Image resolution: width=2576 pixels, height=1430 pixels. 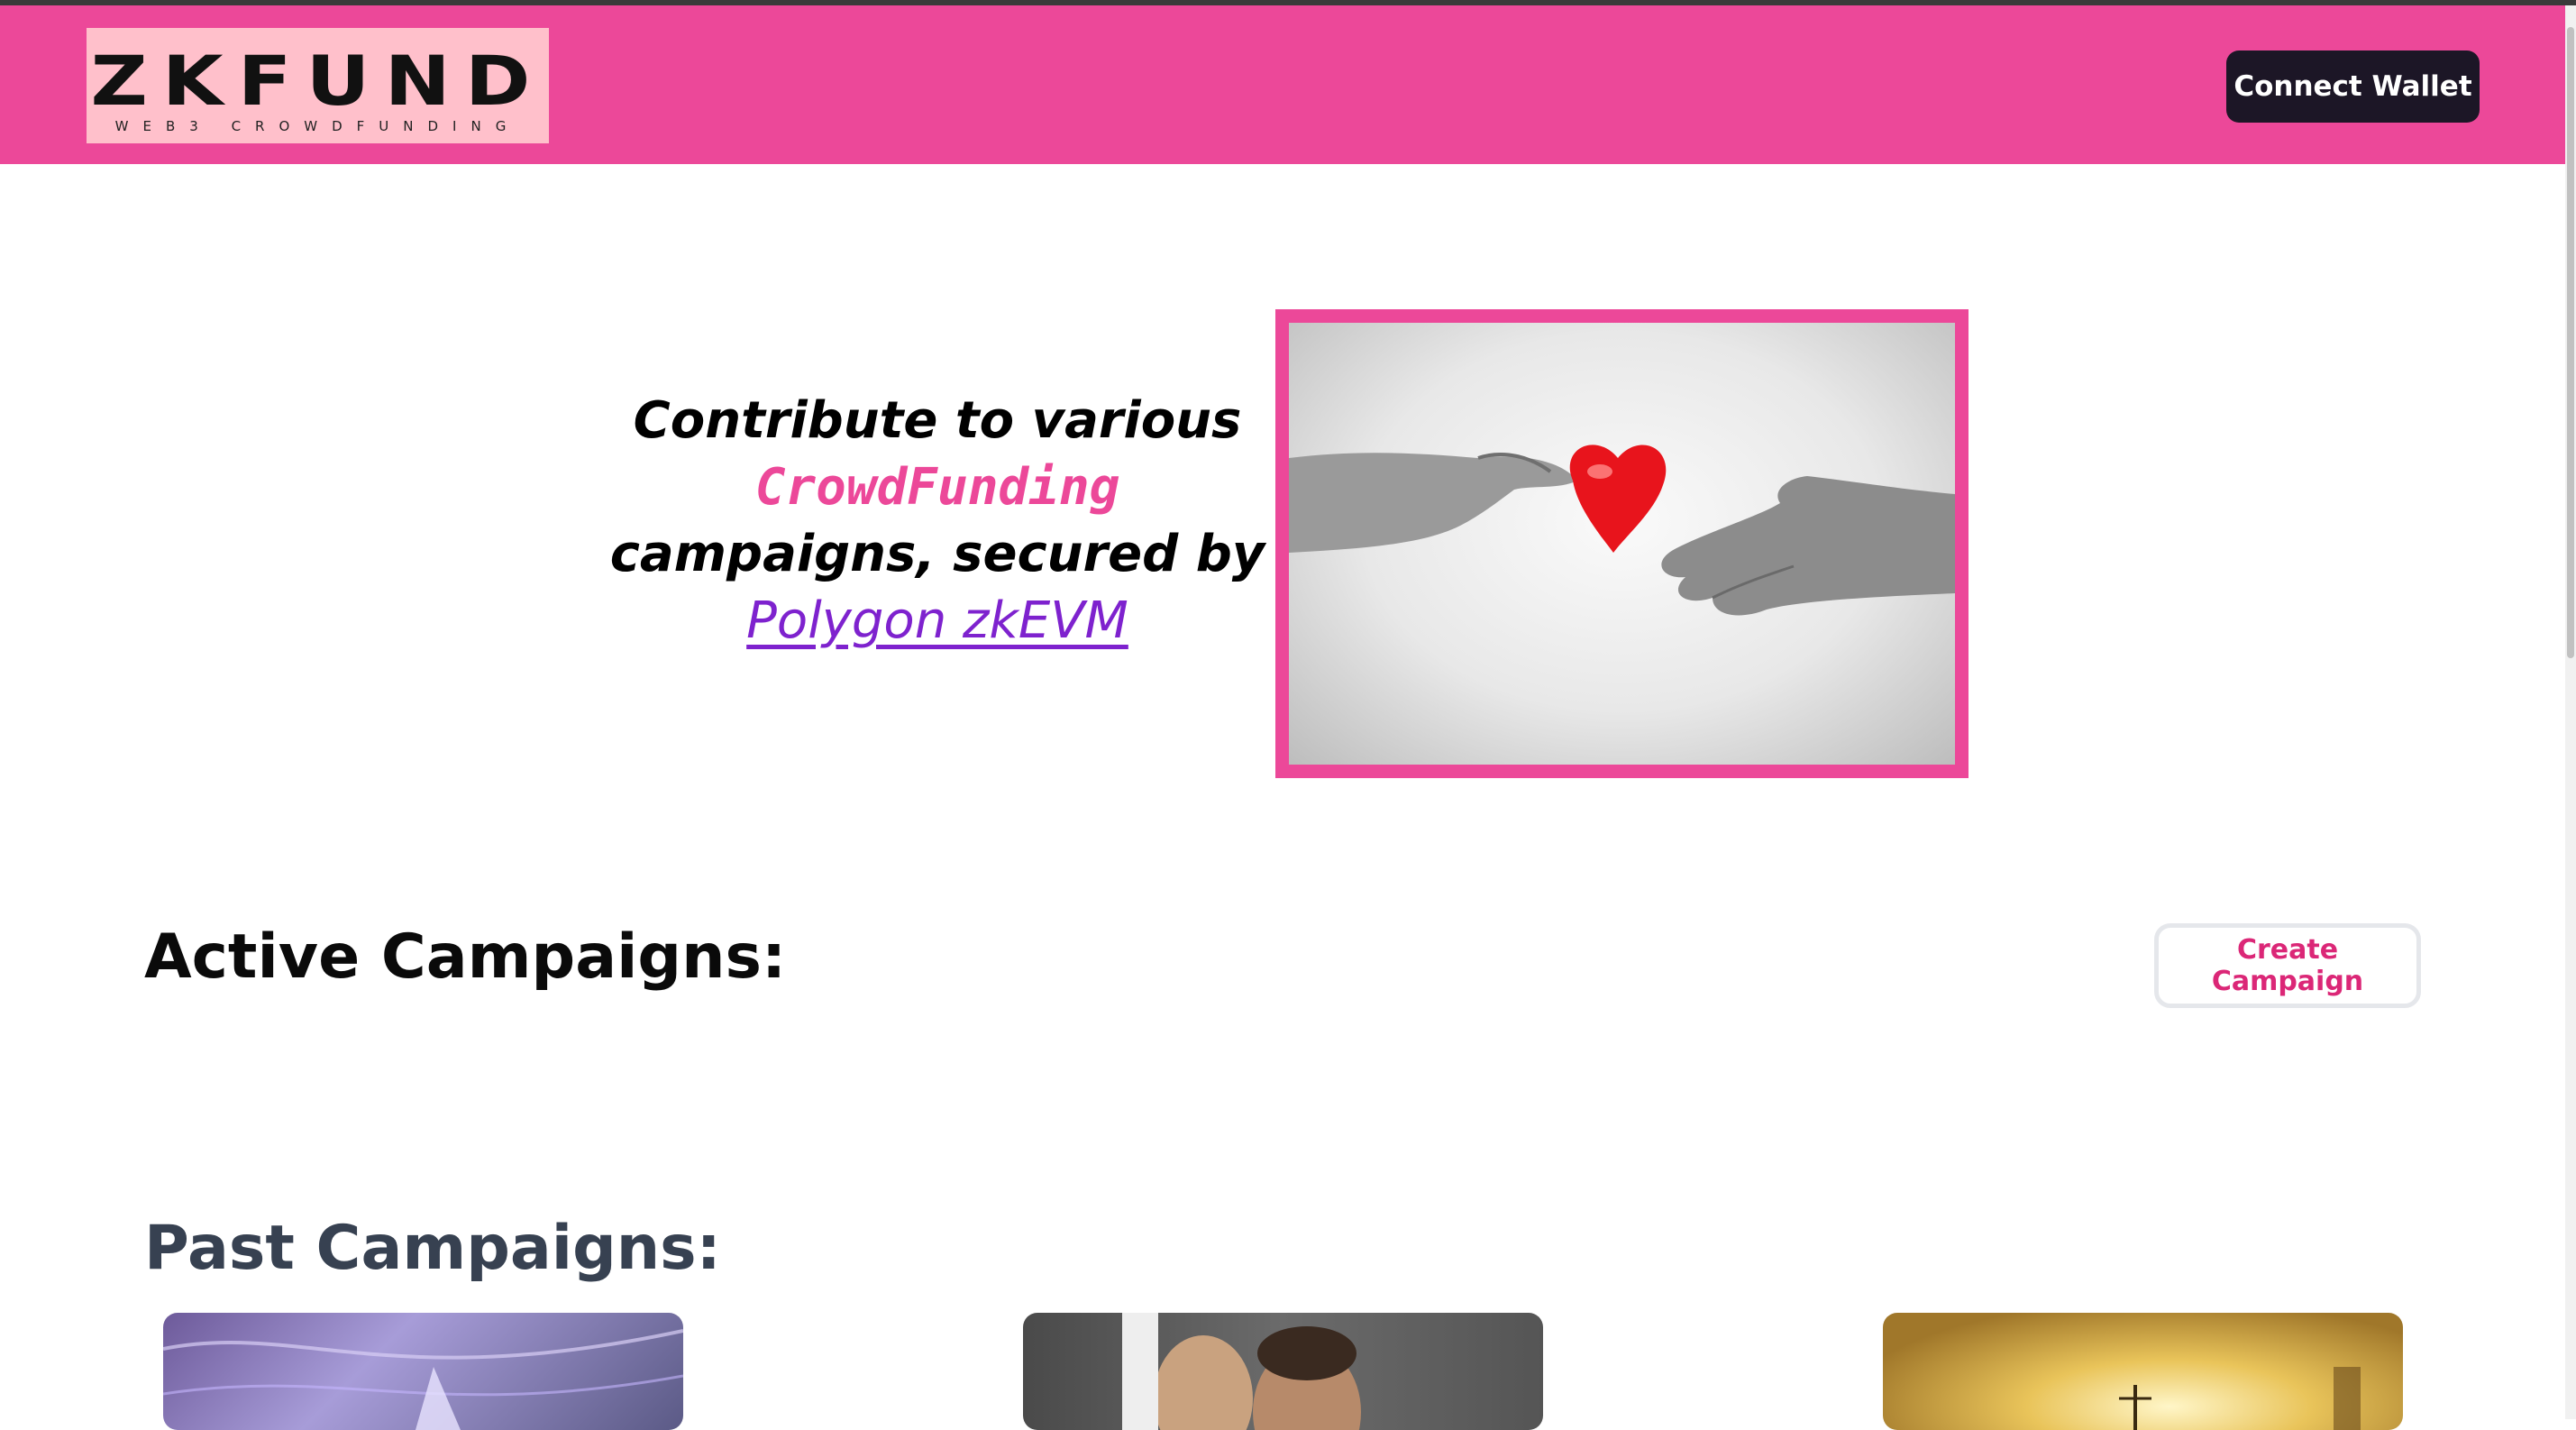 I want to click on site-header: ZKFUND WEB3 CROWDFUNDING Connect Wallet, so click(x=1282, y=84).